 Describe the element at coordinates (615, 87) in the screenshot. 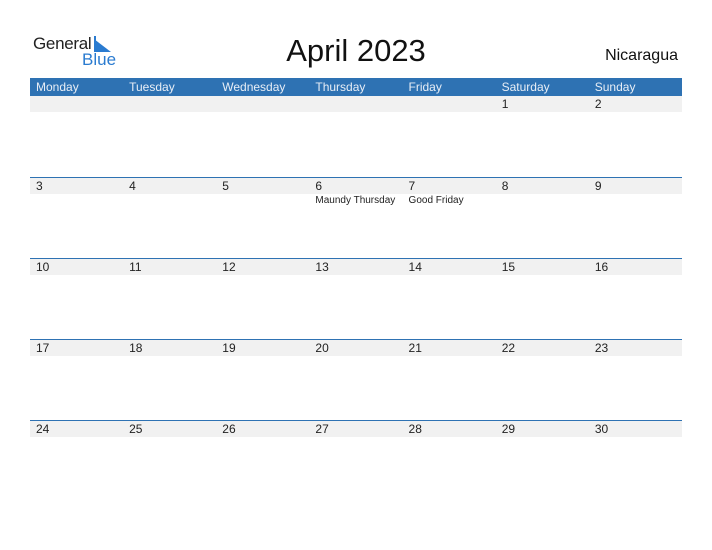

I see `weekday-sunday: Sunday` at that location.